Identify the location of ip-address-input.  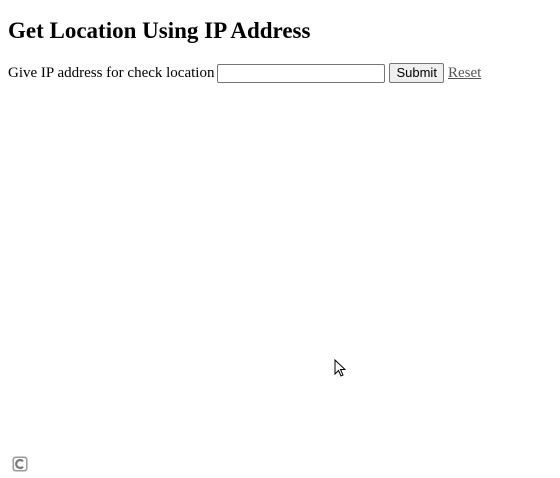
(301, 73).